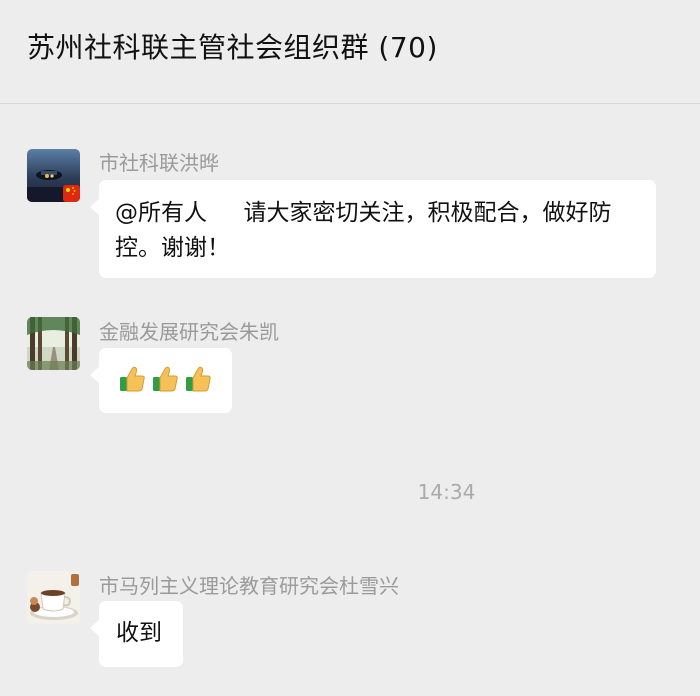  What do you see at coordinates (249, 586) in the screenshot?
I see `sender-name: 市马列主义理论教育研究会杜雪兴` at bounding box center [249, 586].